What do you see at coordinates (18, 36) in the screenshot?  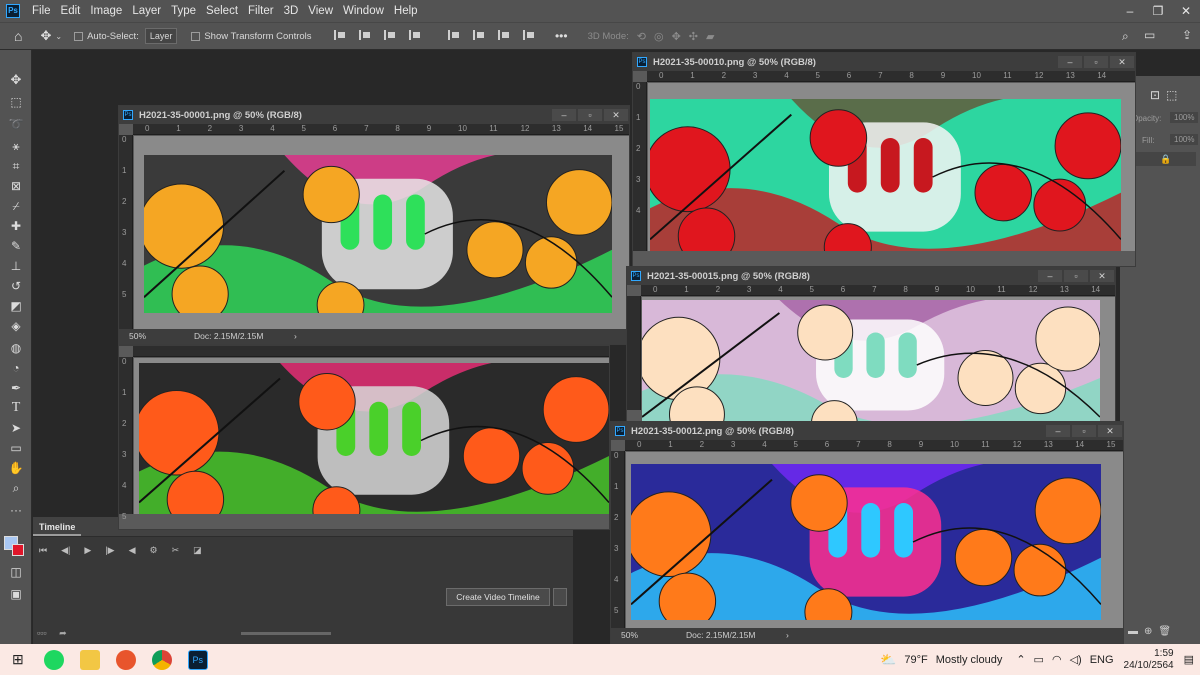 I see `home-icon: ⌂` at bounding box center [18, 36].